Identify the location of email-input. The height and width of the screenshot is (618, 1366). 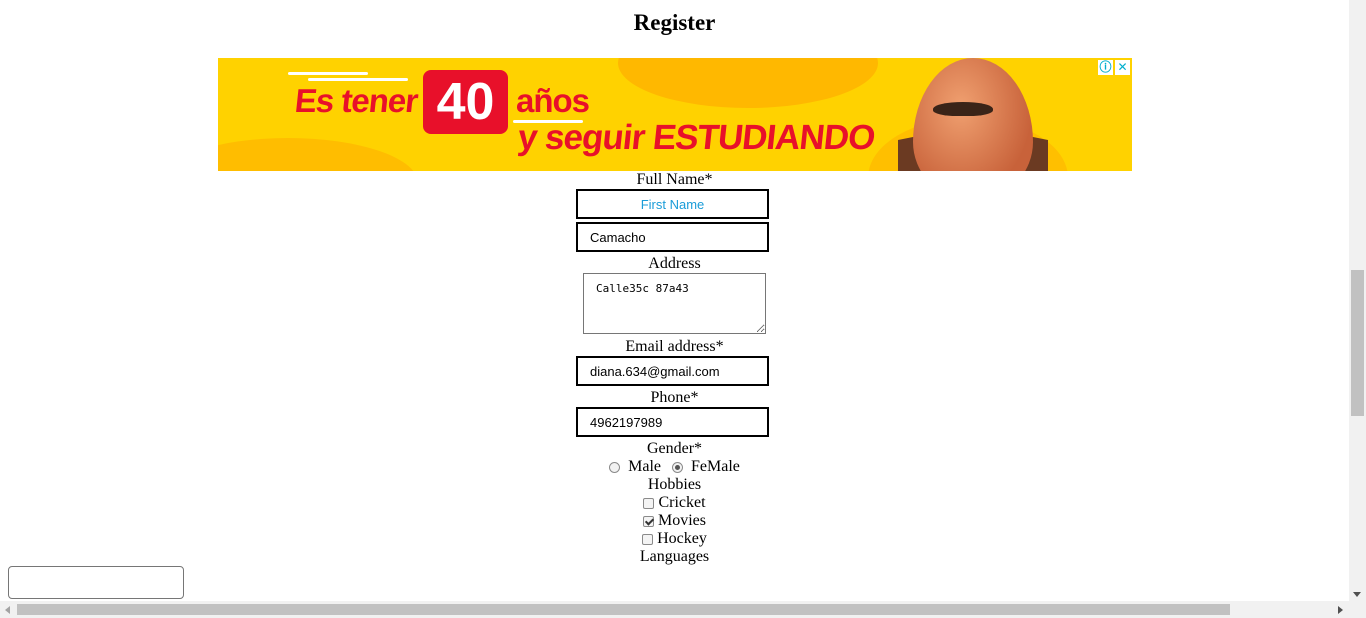
(672, 371).